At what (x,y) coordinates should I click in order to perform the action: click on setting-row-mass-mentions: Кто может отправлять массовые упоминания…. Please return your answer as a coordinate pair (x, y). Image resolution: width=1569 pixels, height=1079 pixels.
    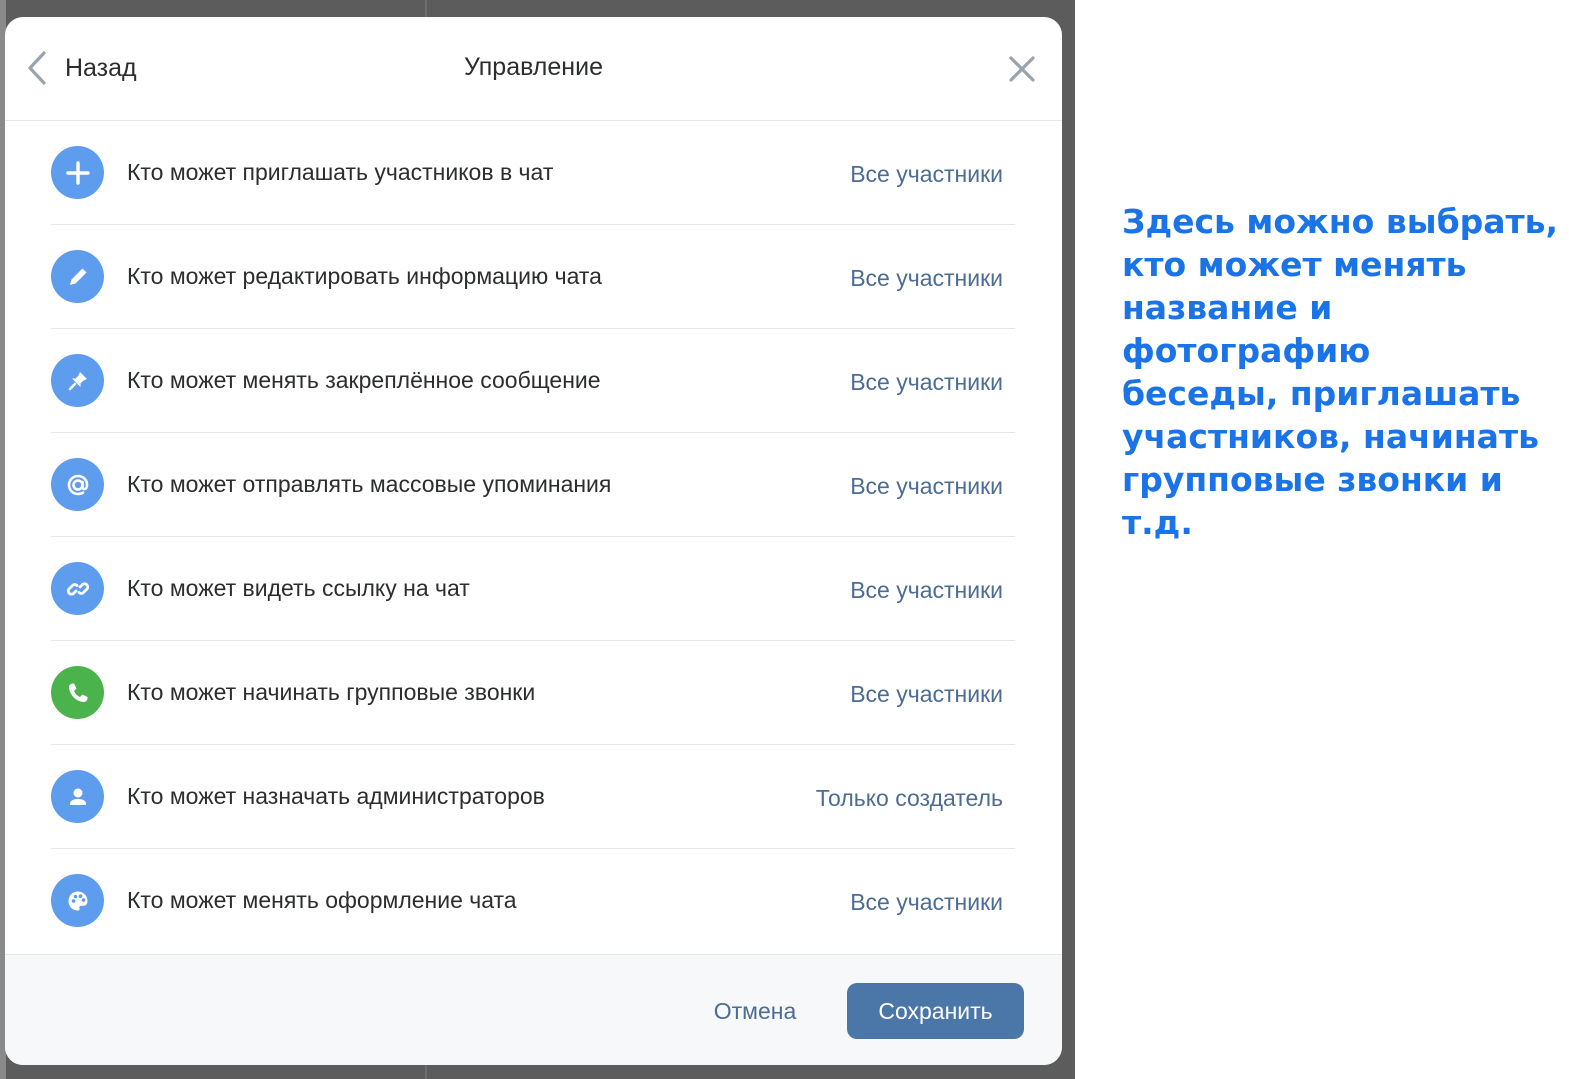
    Looking at the image, I should click on (533, 485).